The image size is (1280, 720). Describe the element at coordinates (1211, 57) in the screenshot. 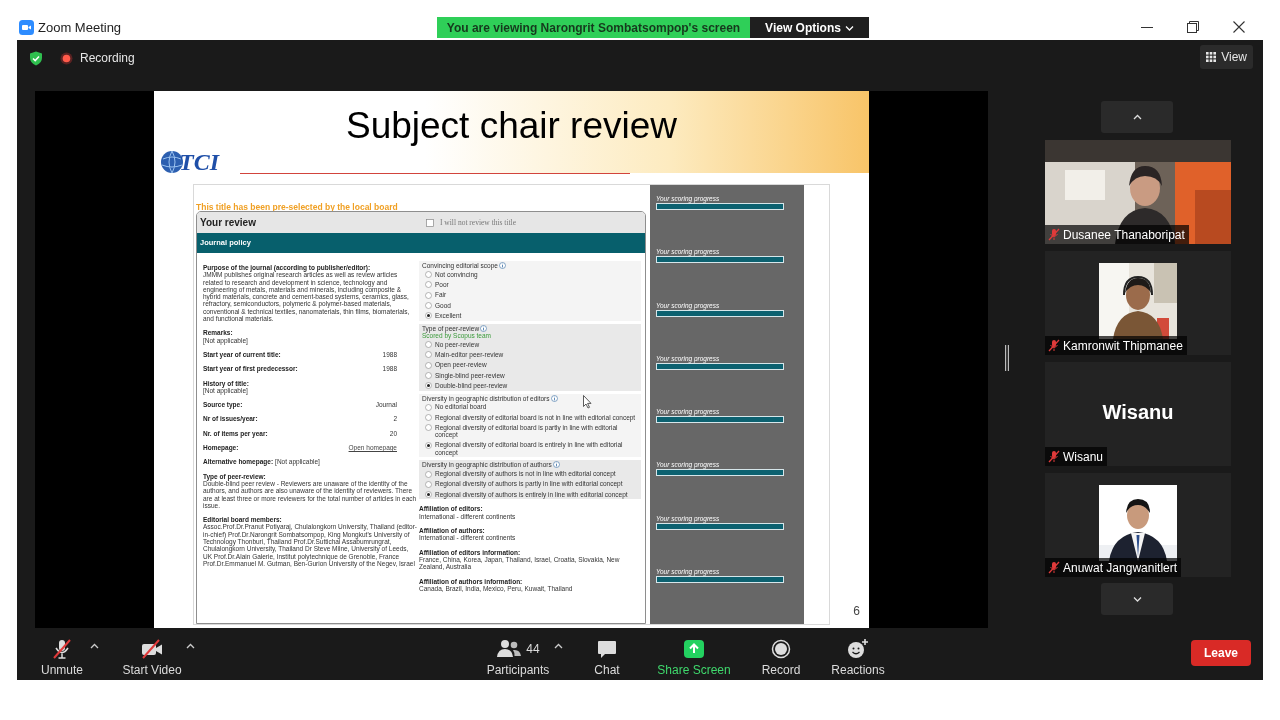

I see `grid-icon` at that location.